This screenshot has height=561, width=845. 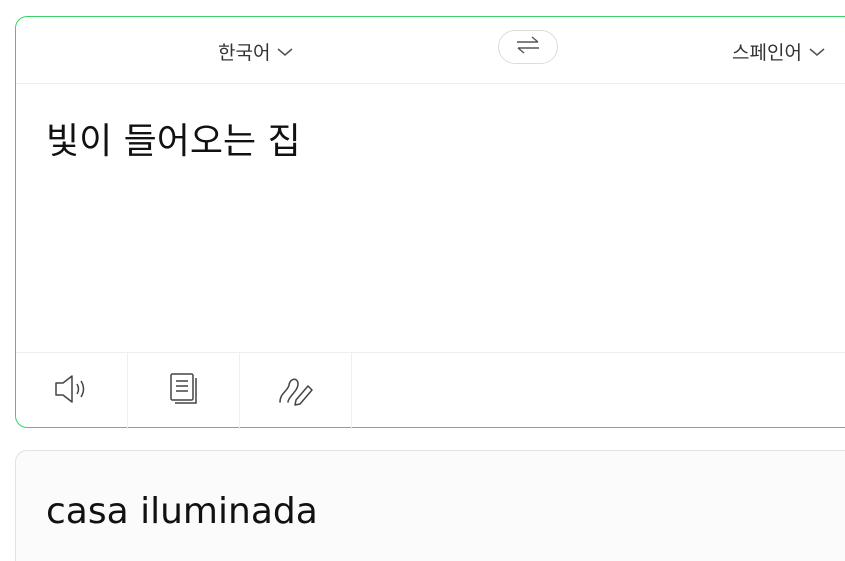 What do you see at coordinates (244, 53) in the screenshot?
I see `source-language-label: 한국어` at bounding box center [244, 53].